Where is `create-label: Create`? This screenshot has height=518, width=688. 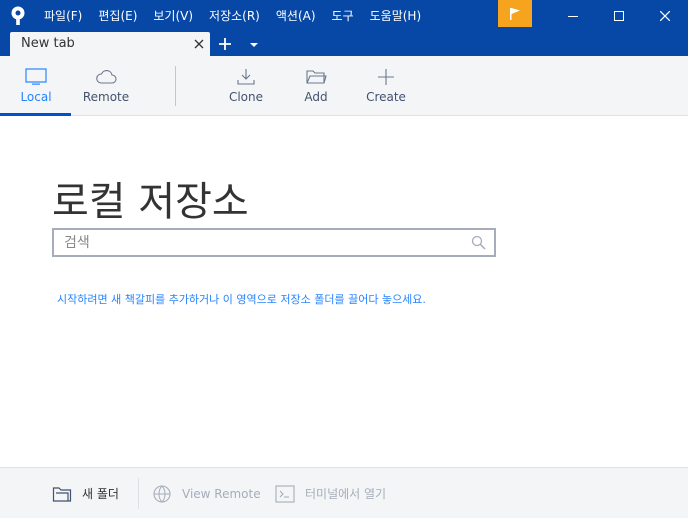
create-label: Create is located at coordinates (386, 97).